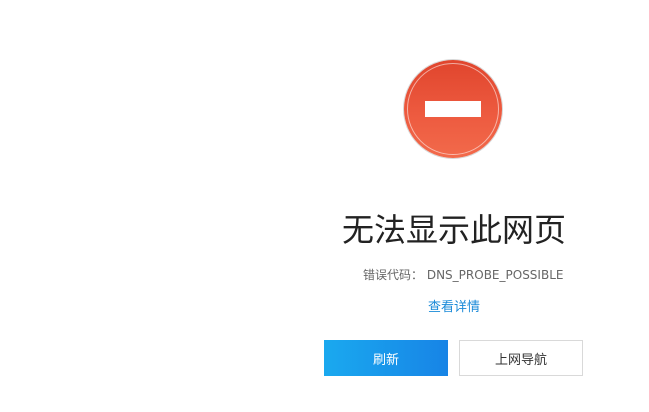 Image resolution: width=649 pixels, height=412 pixels. Describe the element at coordinates (454, 230) in the screenshot. I see `page-title: 无法显示此网页` at that location.